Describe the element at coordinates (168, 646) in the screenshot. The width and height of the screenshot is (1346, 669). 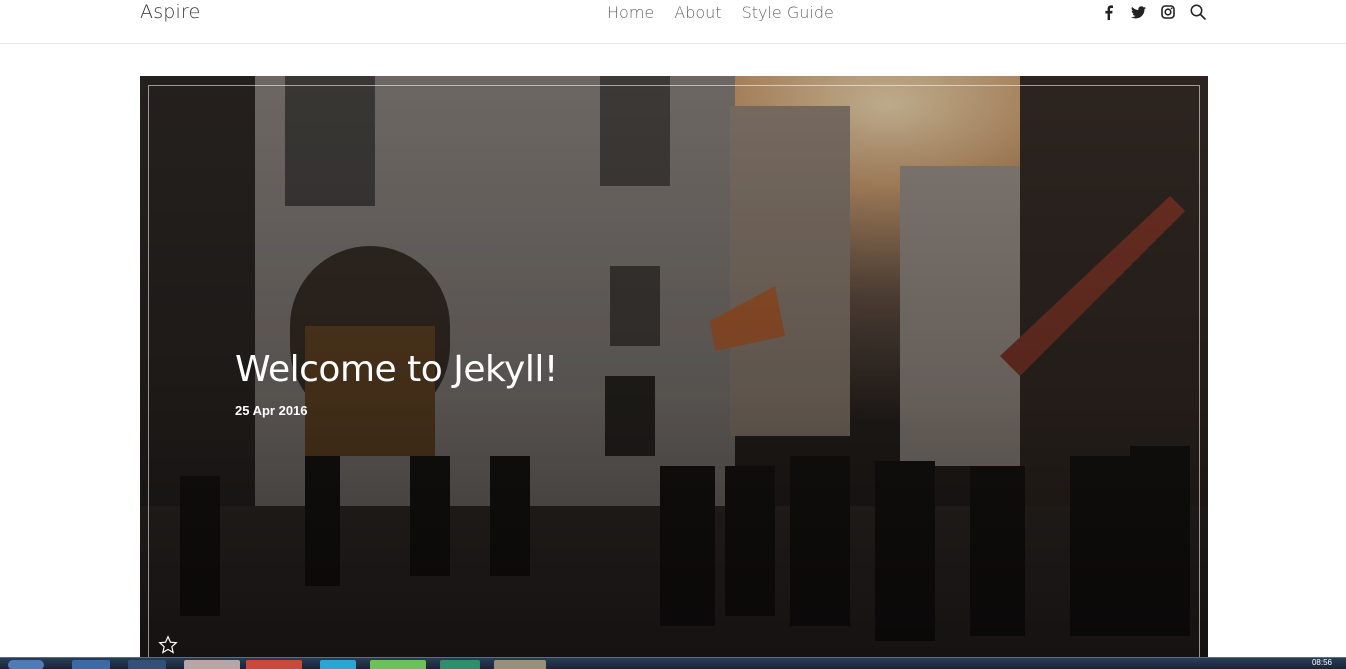
I see `star-icon` at that location.